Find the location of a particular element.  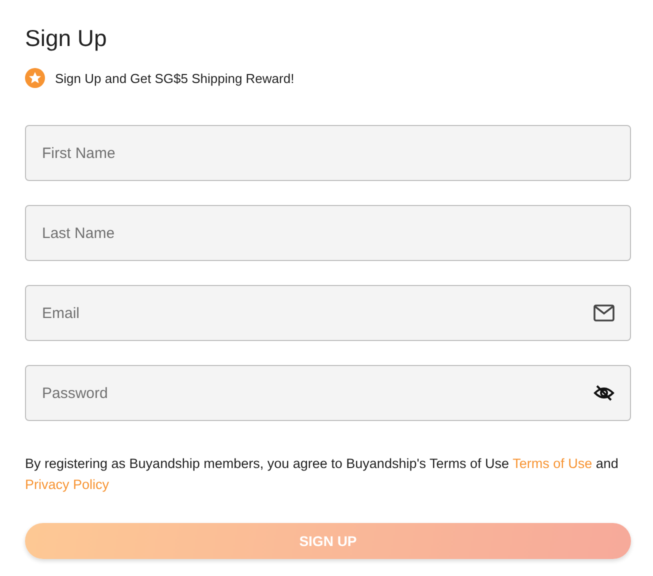

page-title: Sign Up is located at coordinates (66, 38).